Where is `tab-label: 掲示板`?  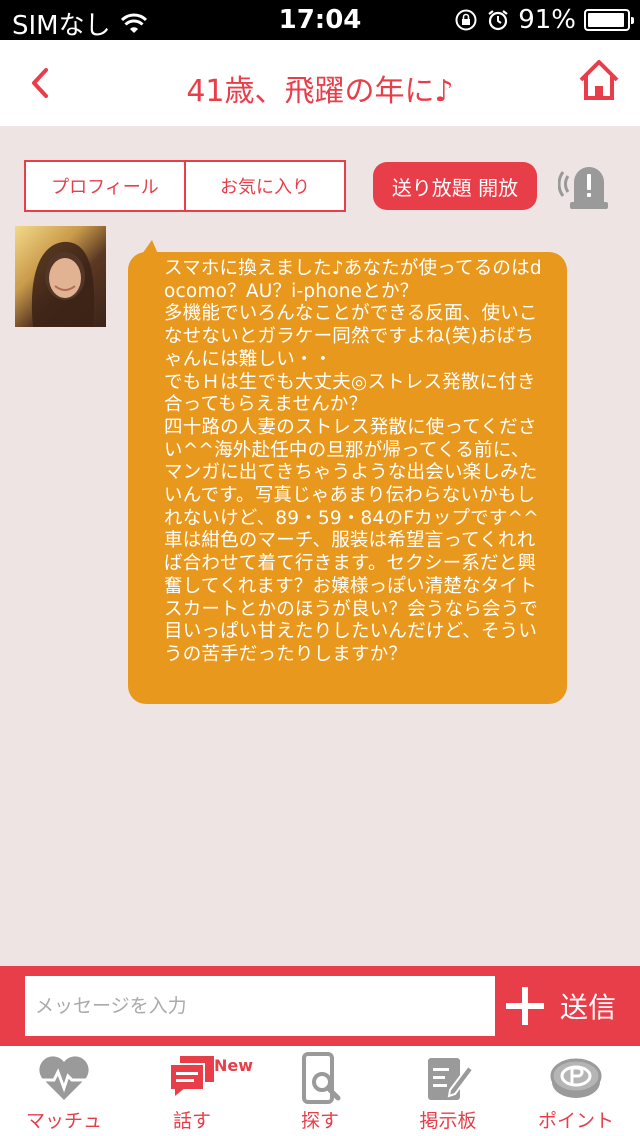
tab-label: 掲示板 is located at coordinates (448, 1121).